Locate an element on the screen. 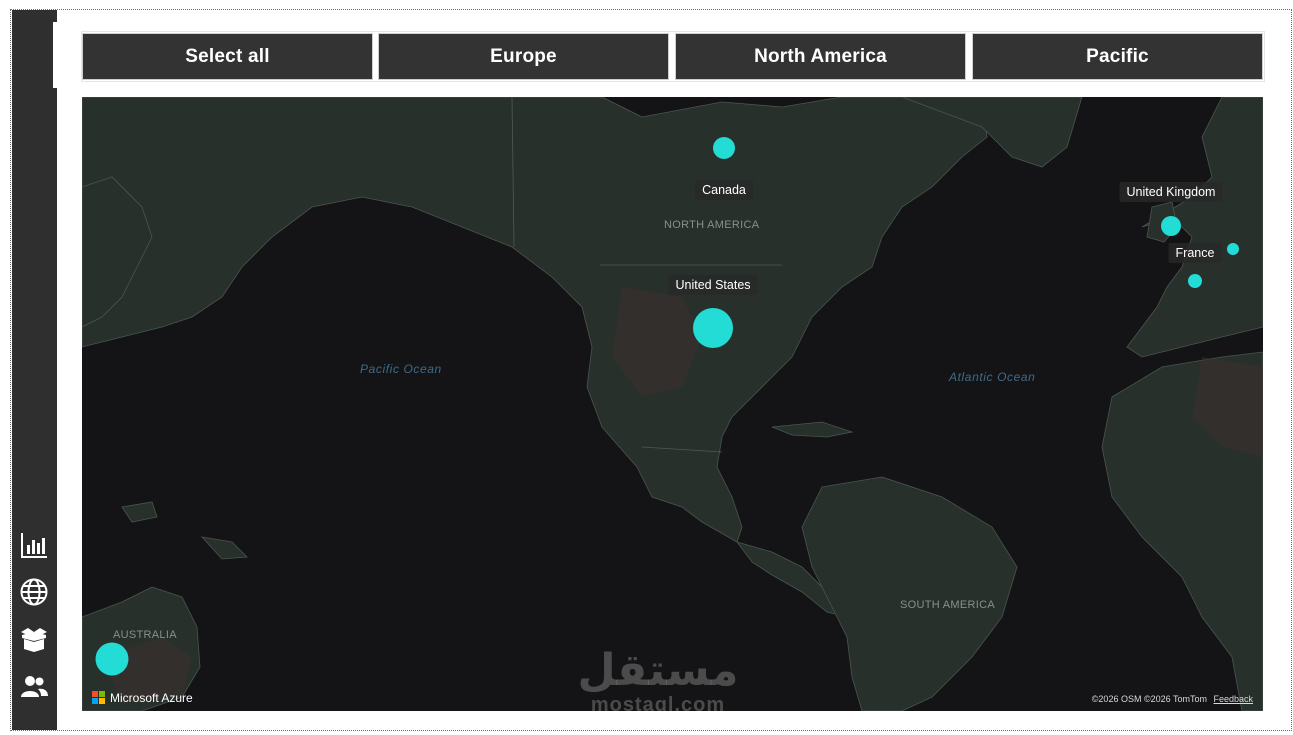 The width and height of the screenshot is (1293, 735). attribution-text: ©2026 OSM ©2026 TomTom is located at coordinates (1149, 699).